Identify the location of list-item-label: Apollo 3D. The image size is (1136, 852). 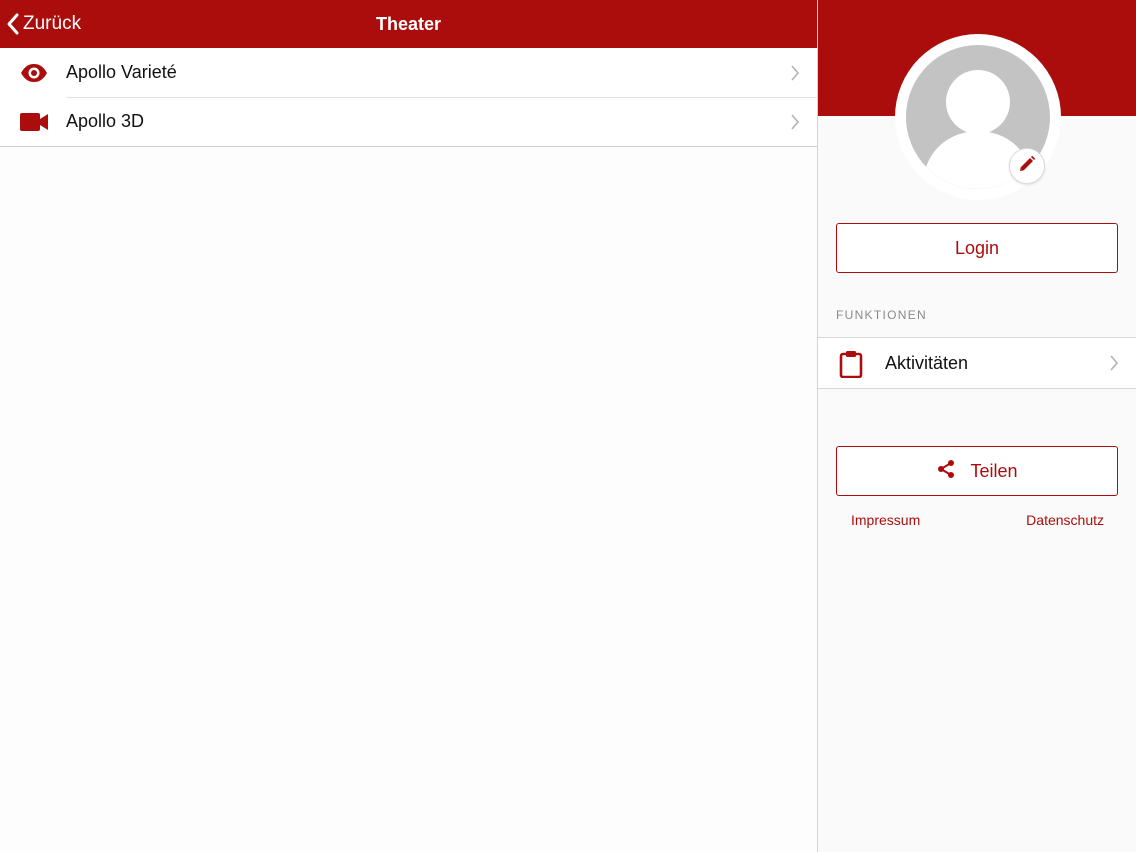
(105, 121).